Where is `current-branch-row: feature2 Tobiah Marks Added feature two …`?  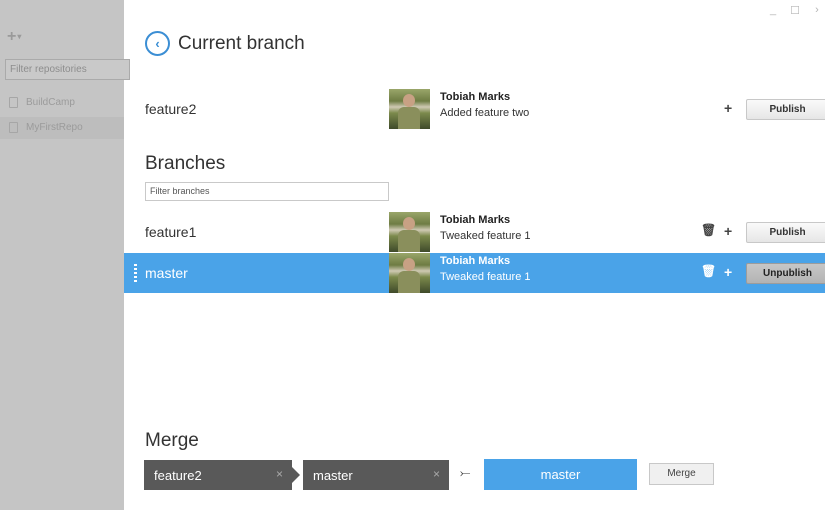
current-branch-row: feature2 Tobiah Marks Added feature two … is located at coordinates (474, 109).